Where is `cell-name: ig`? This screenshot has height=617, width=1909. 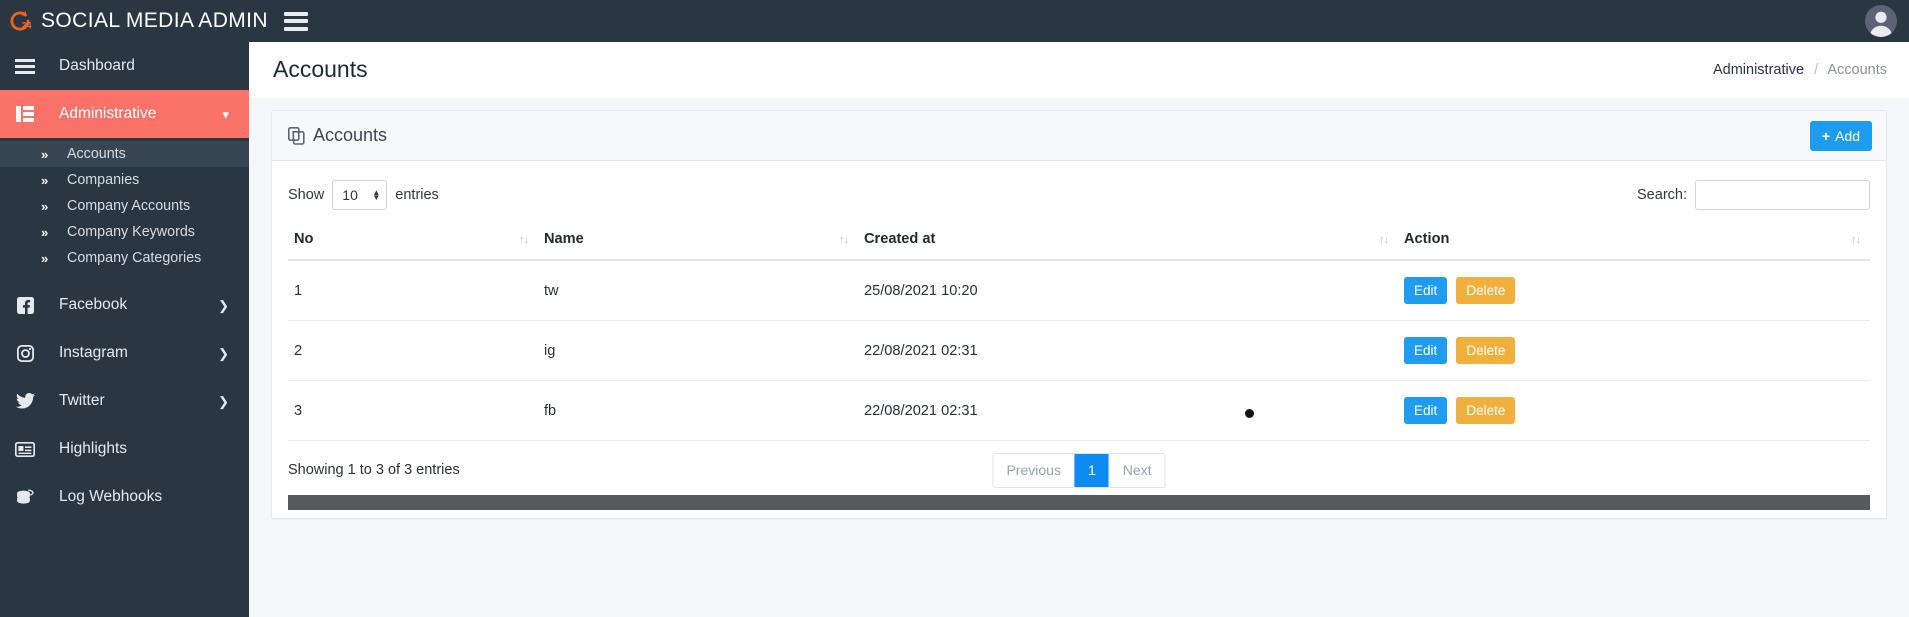
cell-name: ig is located at coordinates (698, 350).